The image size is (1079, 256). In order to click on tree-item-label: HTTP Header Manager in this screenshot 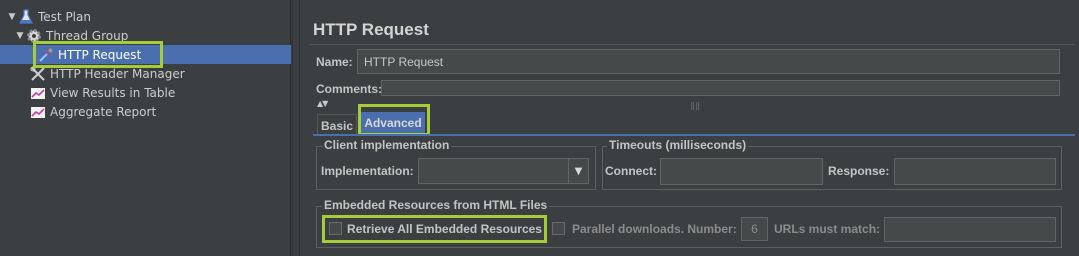, I will do `click(117, 73)`.